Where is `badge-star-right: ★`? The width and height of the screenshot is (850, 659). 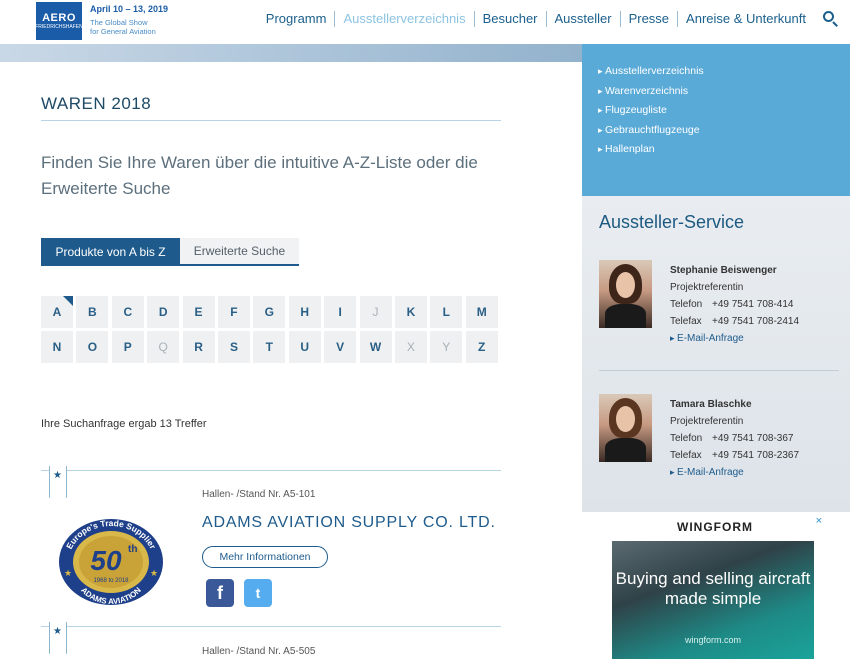 badge-star-right: ★ is located at coordinates (154, 573).